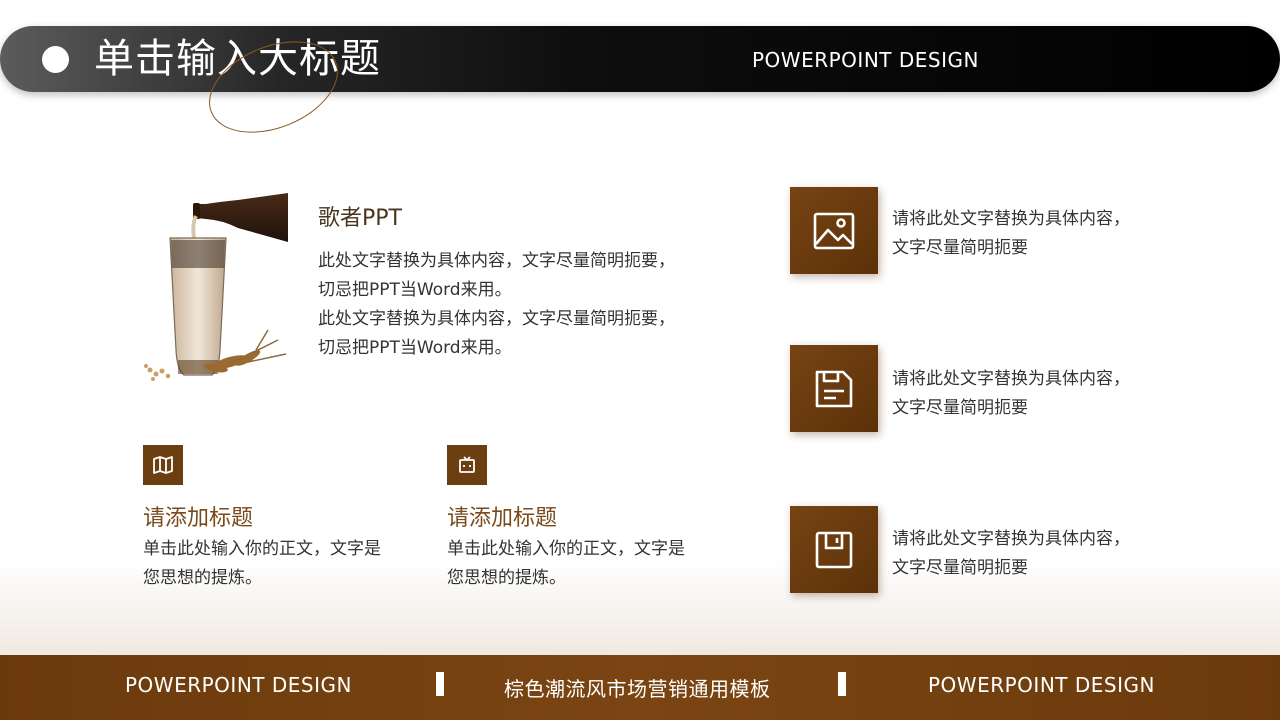 This screenshot has height=720, width=1280. I want to click on save-icon, so click(834, 549).